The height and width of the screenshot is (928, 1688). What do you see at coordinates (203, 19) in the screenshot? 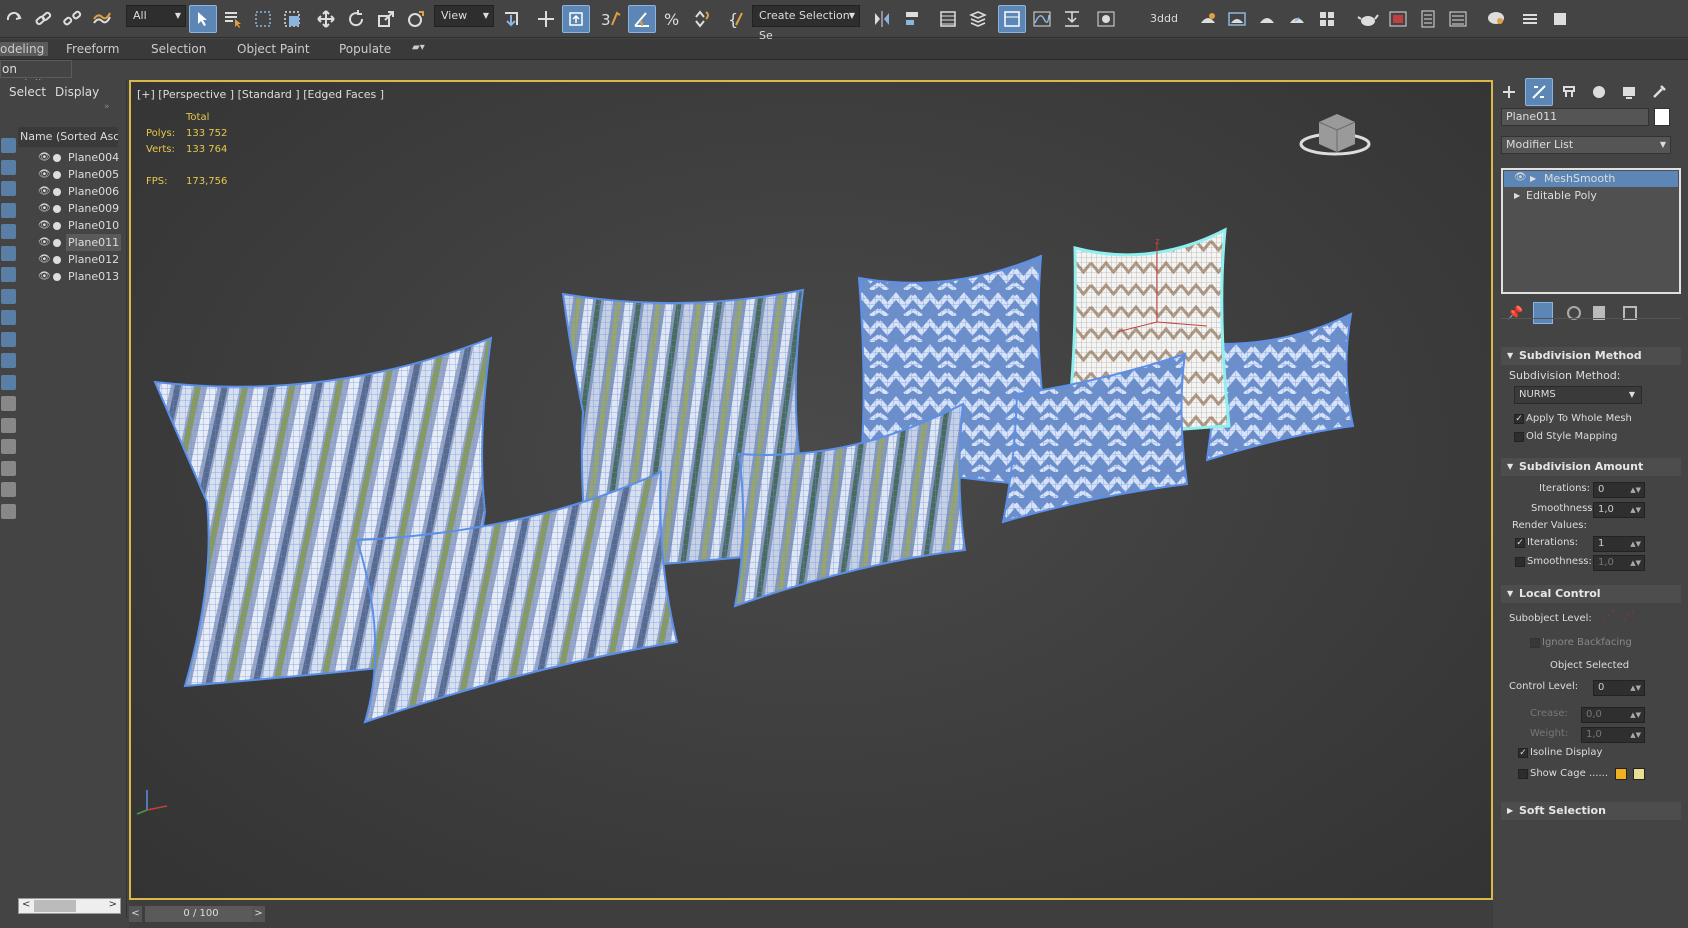
I see `select-object-button` at bounding box center [203, 19].